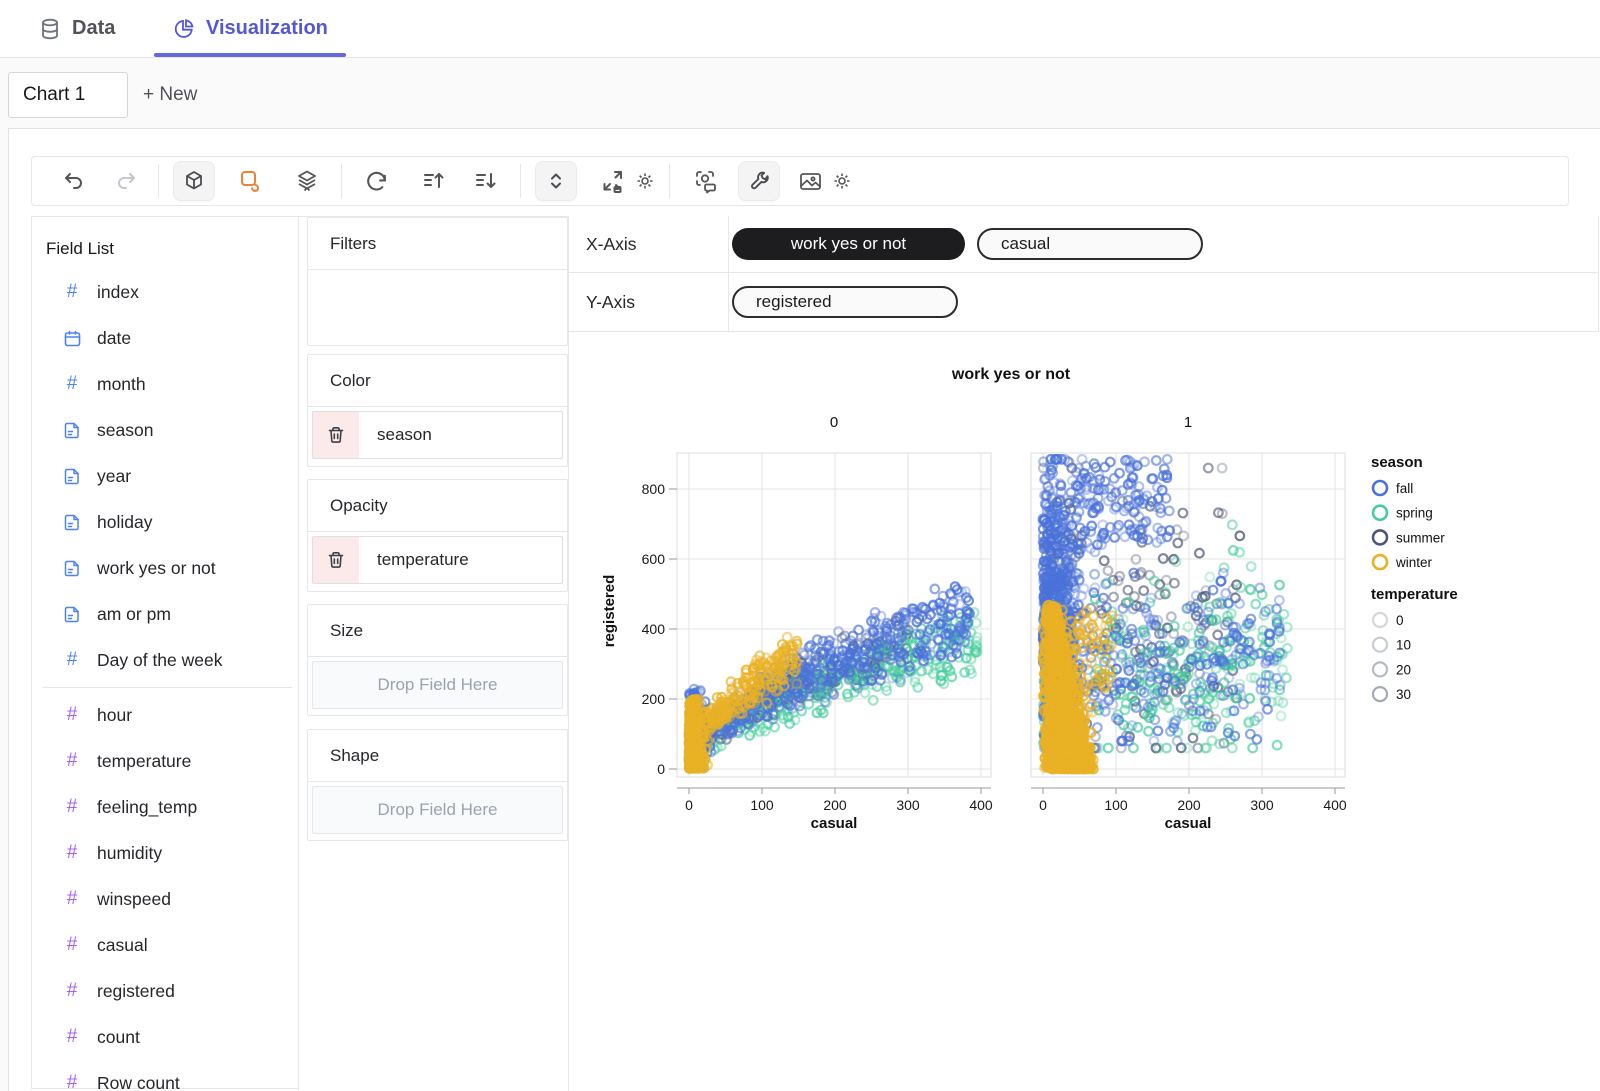  I want to click on remove-color-field-button, so click(336, 435).